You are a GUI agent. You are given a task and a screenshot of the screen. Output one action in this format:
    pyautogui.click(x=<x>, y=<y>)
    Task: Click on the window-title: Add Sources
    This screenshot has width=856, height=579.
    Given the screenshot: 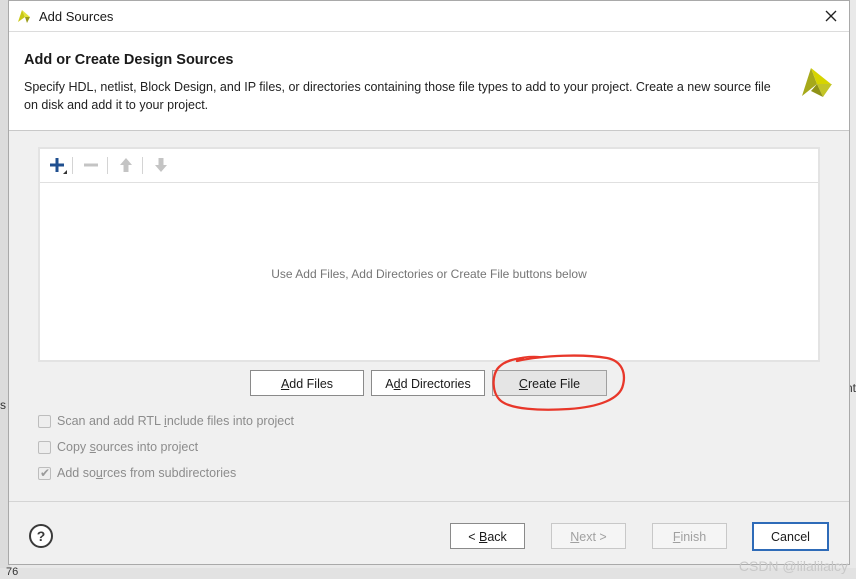 What is the action you would take?
    pyautogui.click(x=76, y=16)
    